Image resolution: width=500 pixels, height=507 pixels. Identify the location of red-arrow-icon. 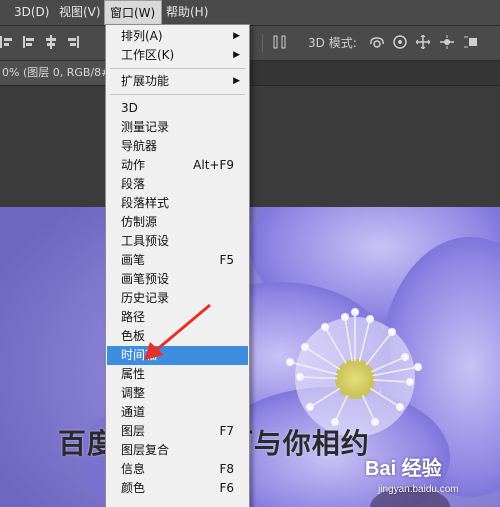
(177, 331).